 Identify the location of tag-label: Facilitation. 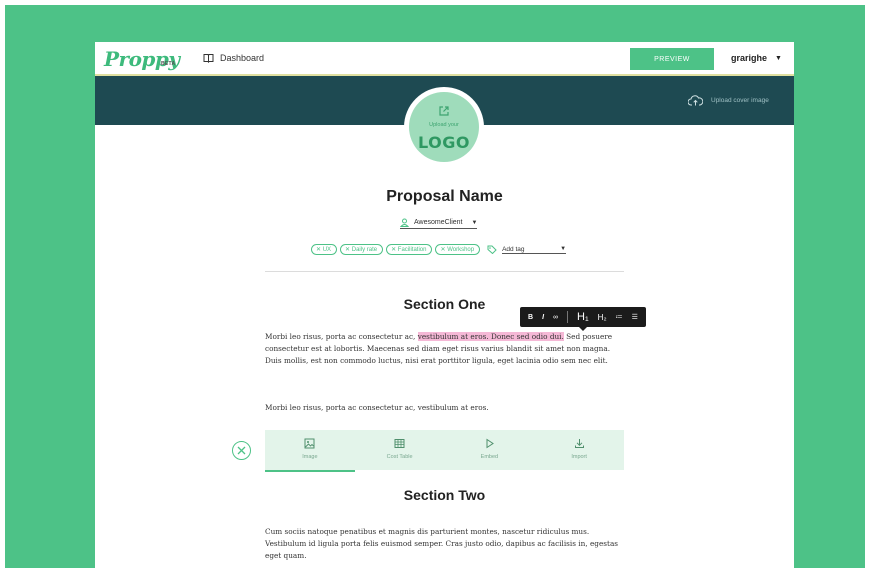
(412, 250).